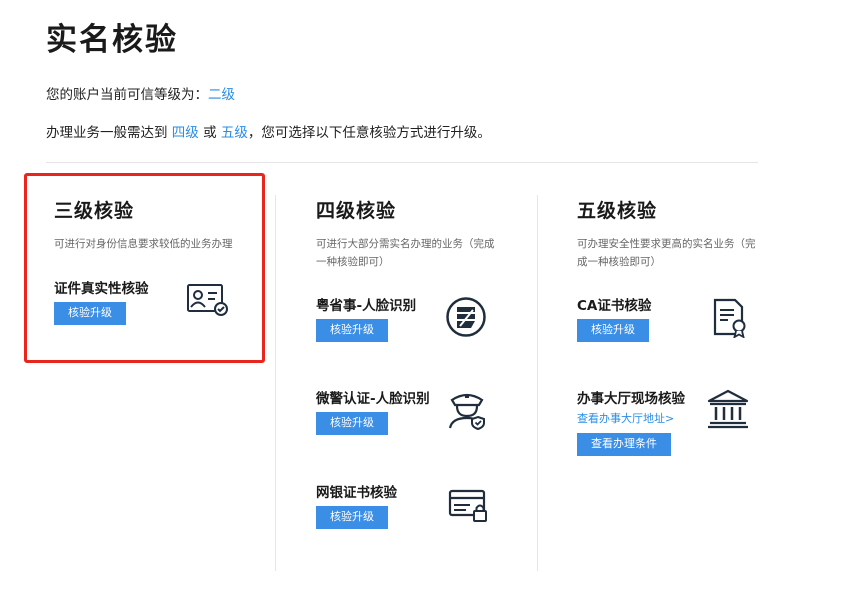  Describe the element at coordinates (373, 411) in the screenshot. I see `wei-police-item: 微警认证-人脸识别 核验升级` at that location.